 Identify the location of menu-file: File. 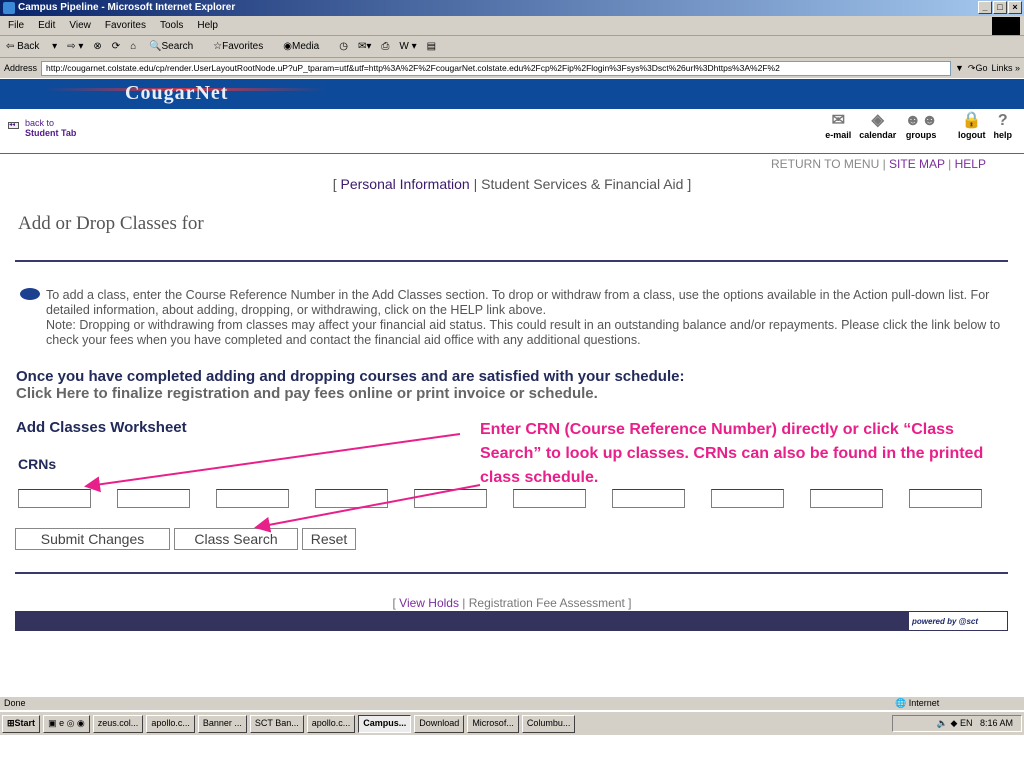
(16, 25).